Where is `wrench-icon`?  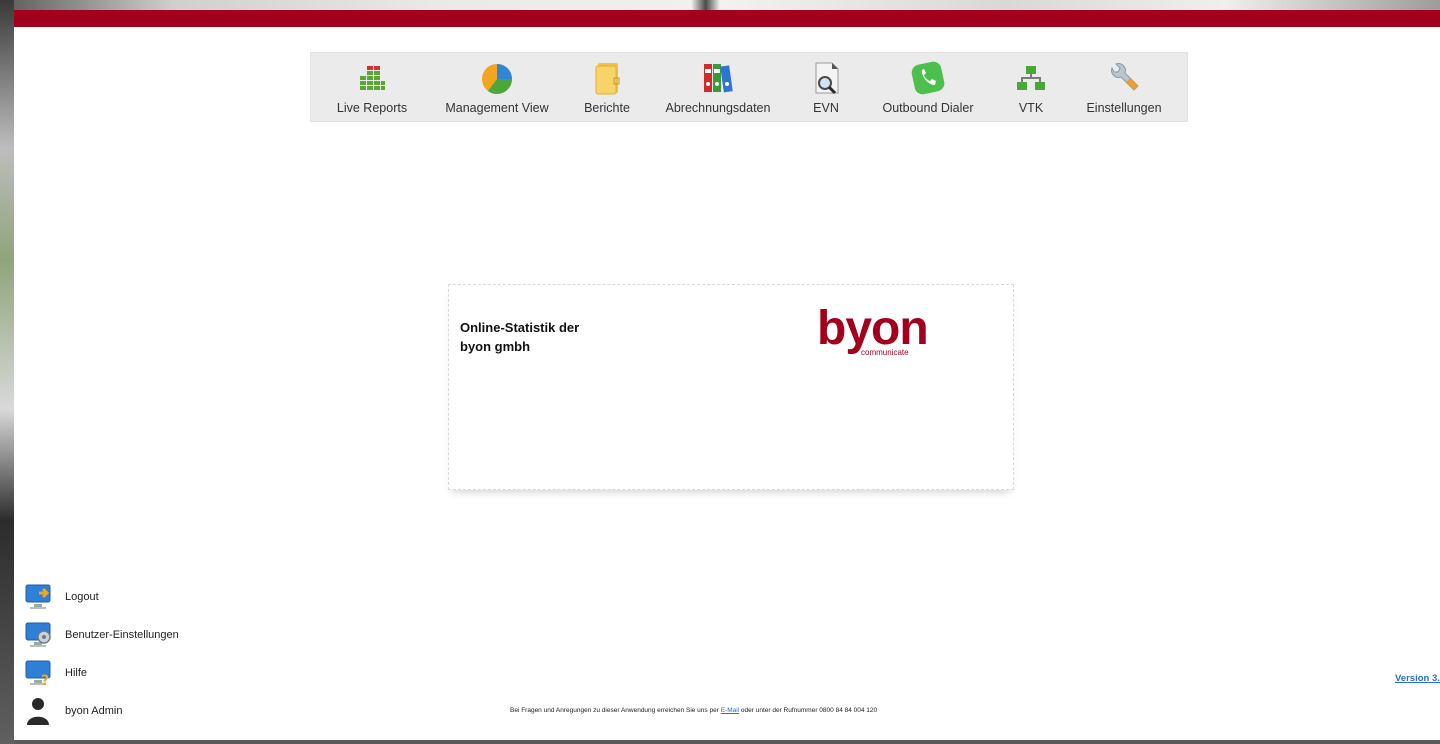 wrench-icon is located at coordinates (1125, 77).